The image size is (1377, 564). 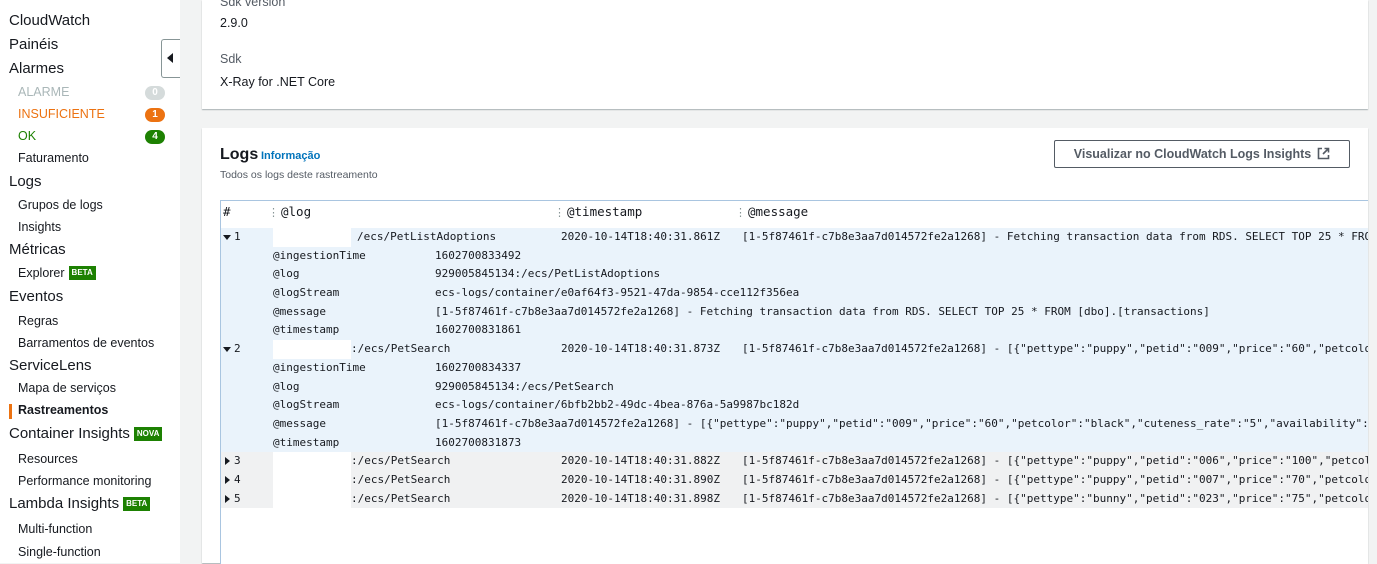 I want to click on sidebar-item-label: Rastreamentos, so click(x=63, y=410).